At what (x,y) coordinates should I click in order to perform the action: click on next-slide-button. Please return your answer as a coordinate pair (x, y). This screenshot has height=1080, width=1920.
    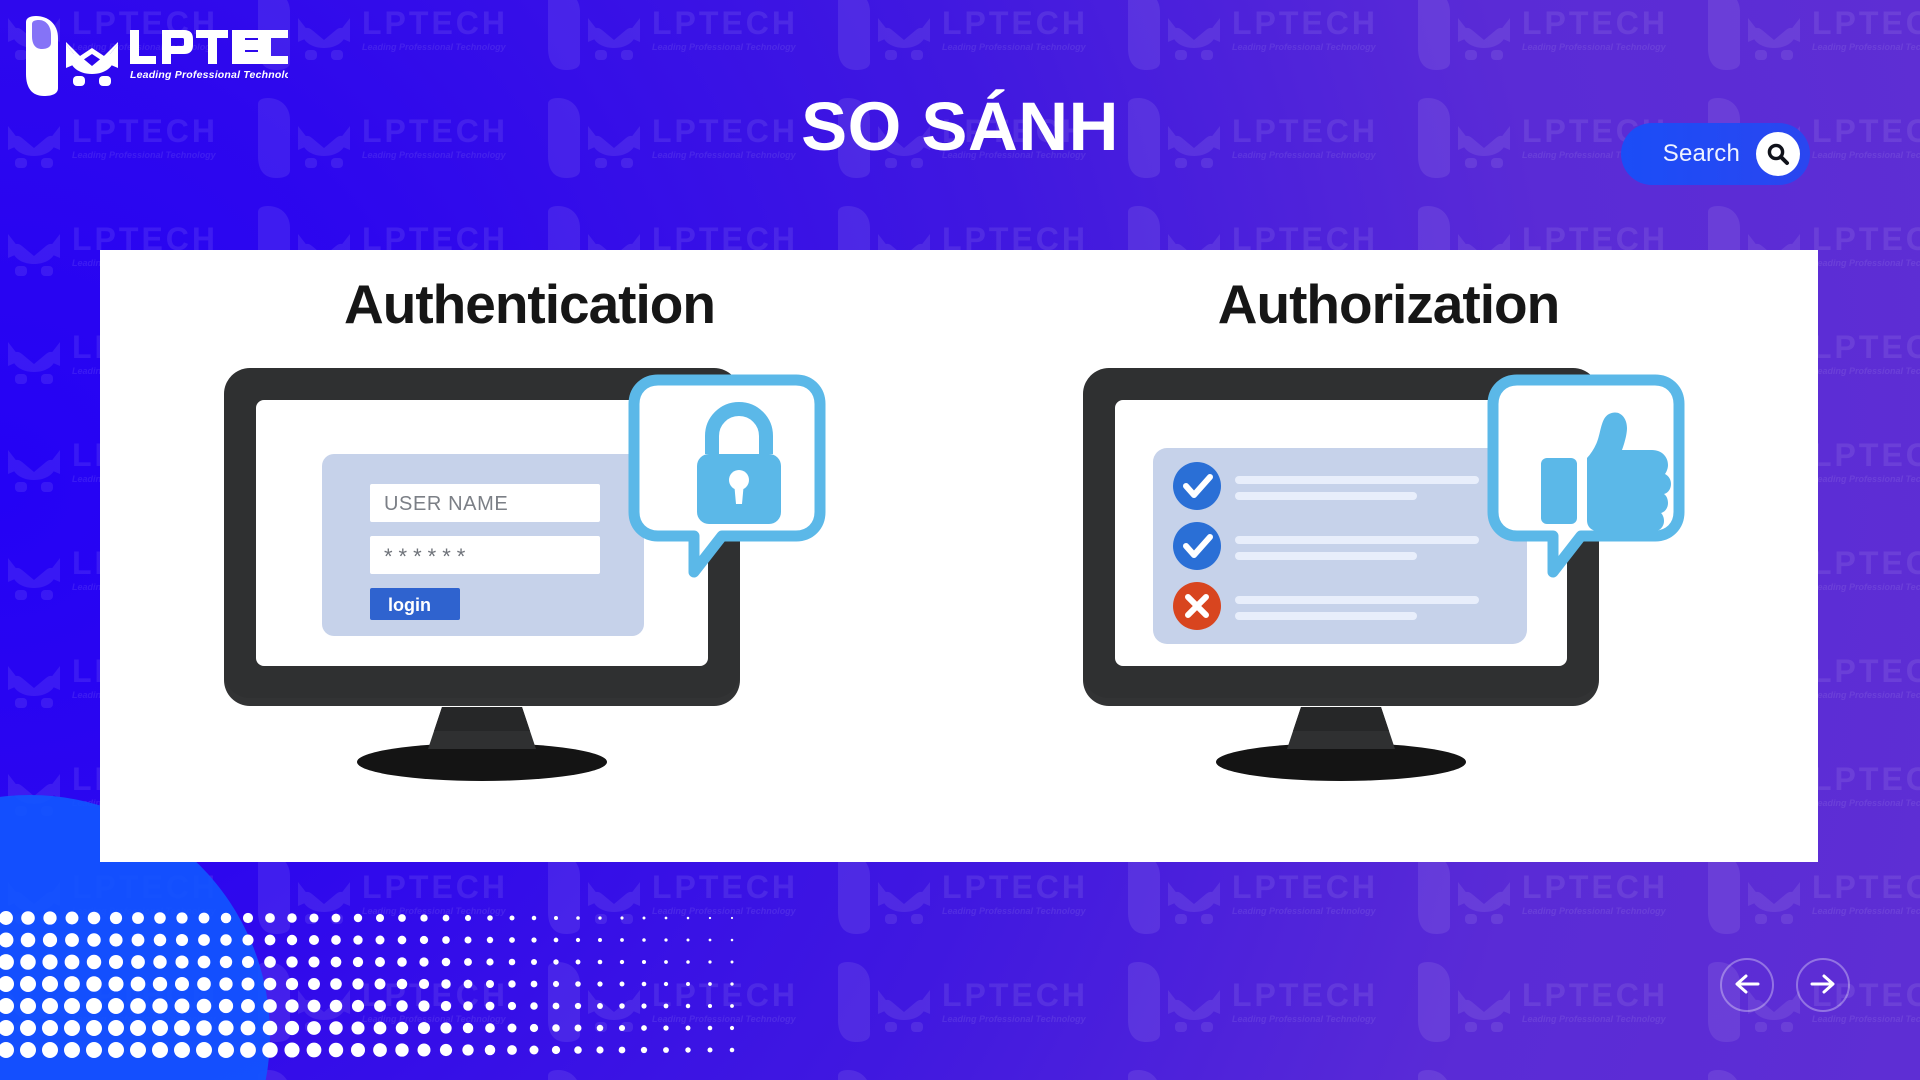
    Looking at the image, I should click on (1823, 985).